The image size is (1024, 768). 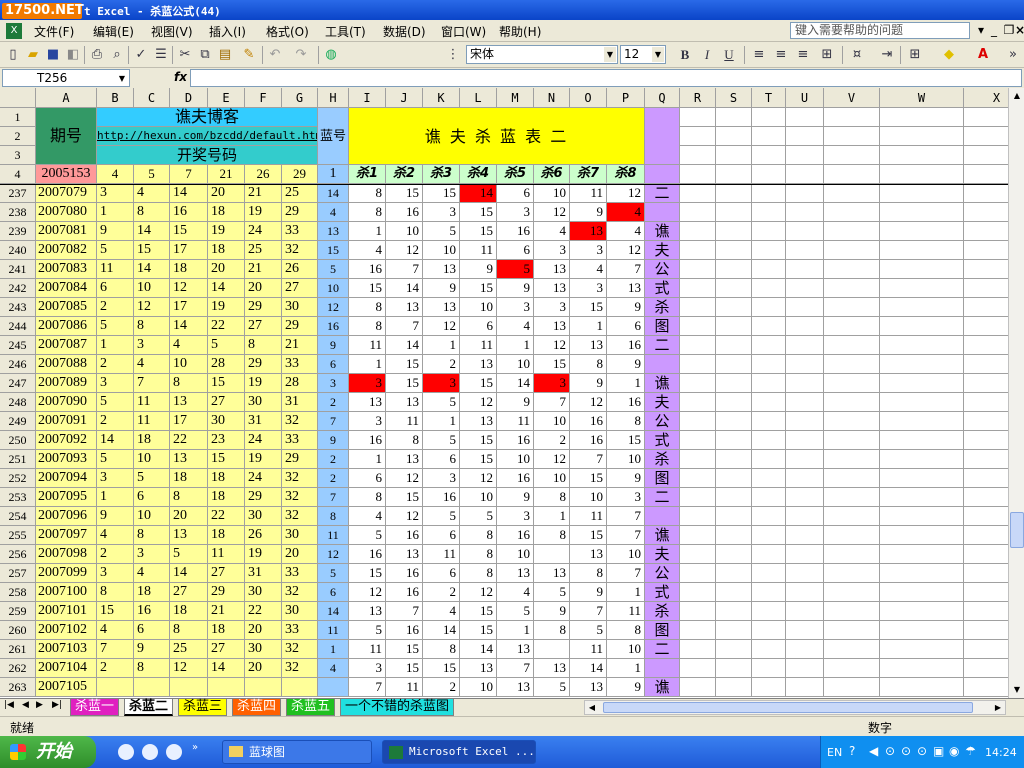 What do you see at coordinates (249, 55) in the screenshot?
I see `format-painter-icon: ✎` at bounding box center [249, 55].